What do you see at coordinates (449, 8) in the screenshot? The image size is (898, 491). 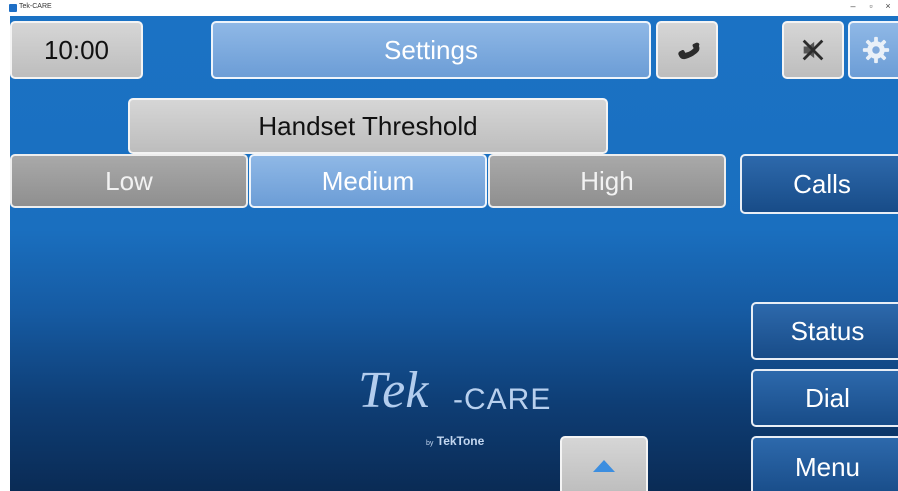 I see `window-titlebar: Tek-CARE – ▫ ×` at bounding box center [449, 8].